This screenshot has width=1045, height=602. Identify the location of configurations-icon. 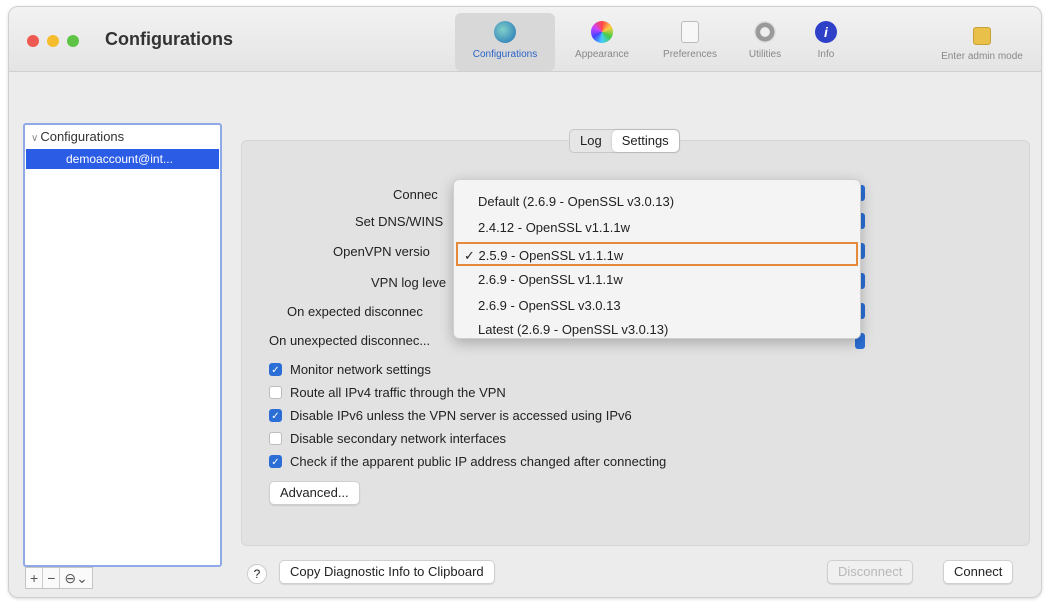
(505, 32).